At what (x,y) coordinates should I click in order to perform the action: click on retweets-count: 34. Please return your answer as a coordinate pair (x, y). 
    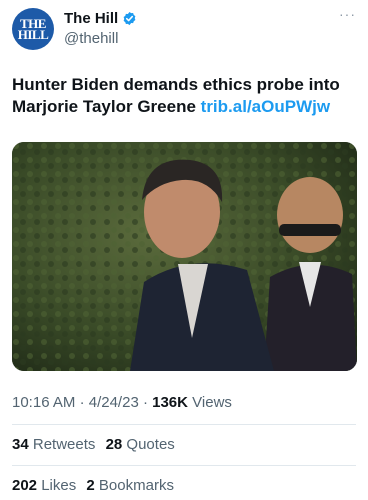
    Looking at the image, I should click on (20, 444).